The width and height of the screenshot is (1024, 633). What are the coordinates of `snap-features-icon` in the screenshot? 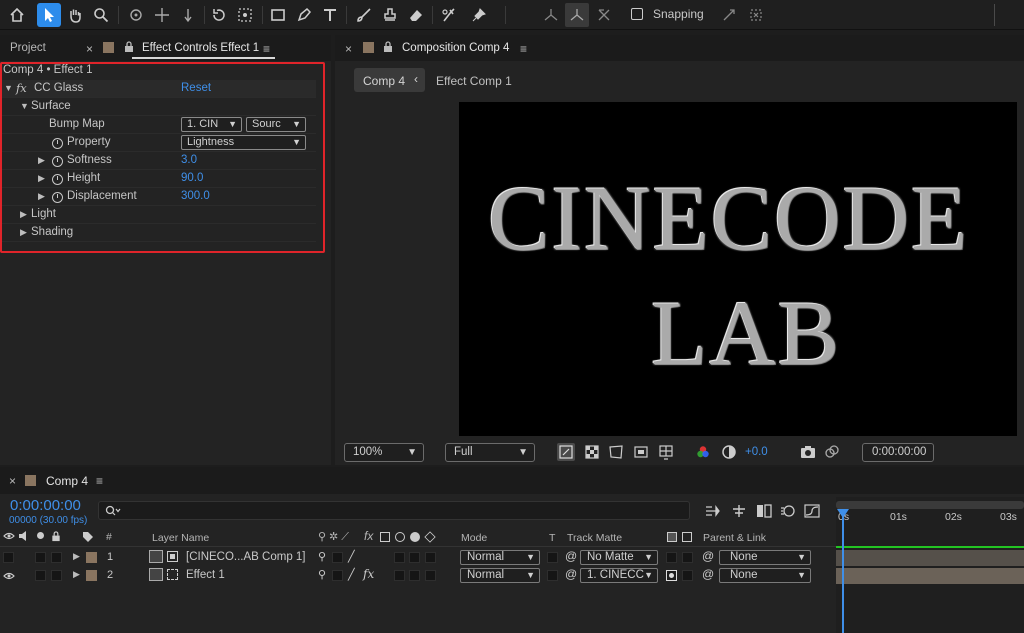 It's located at (756, 15).